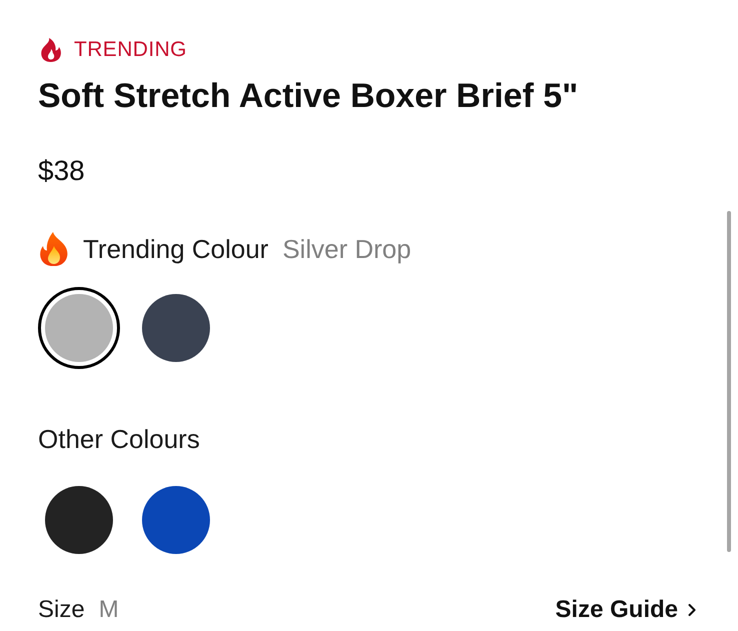  What do you see at coordinates (108, 610) in the screenshot?
I see `selected-size: M` at bounding box center [108, 610].